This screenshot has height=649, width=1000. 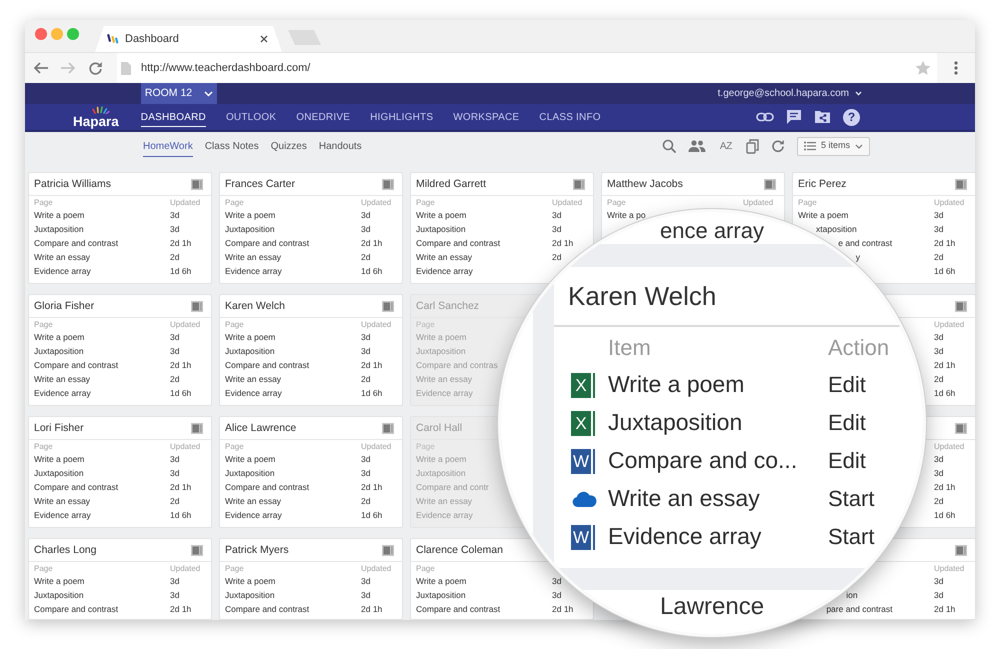 What do you see at coordinates (794, 117) in the screenshot?
I see `chat-icon` at bounding box center [794, 117].